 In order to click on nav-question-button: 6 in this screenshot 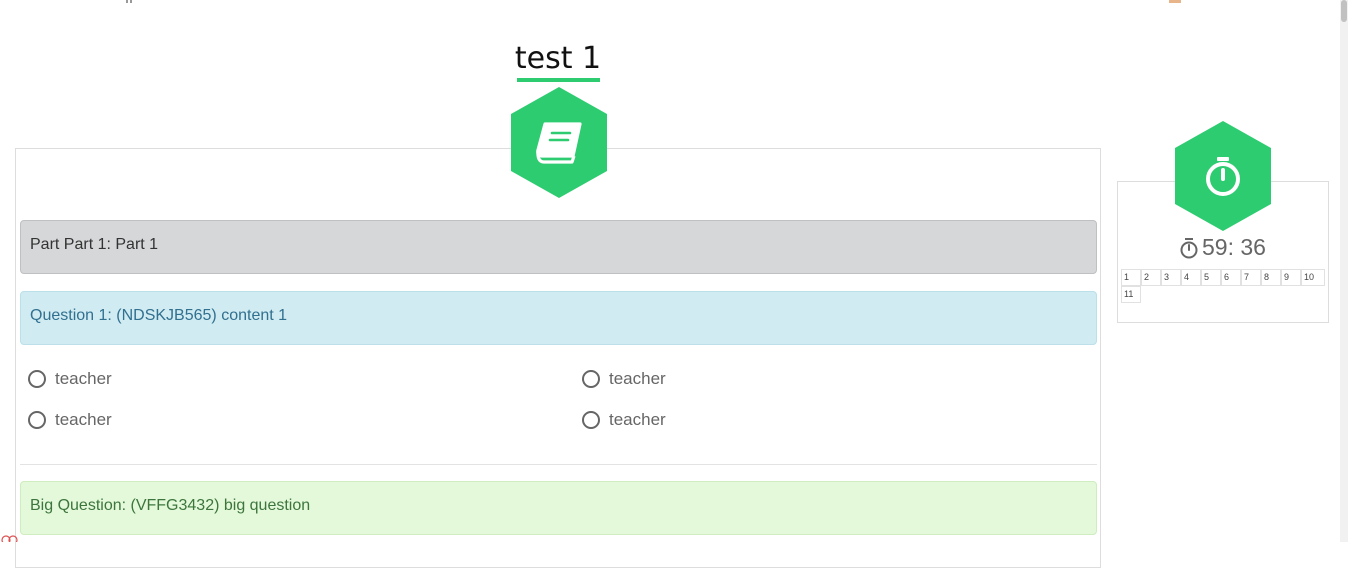, I will do `click(1231, 277)`.